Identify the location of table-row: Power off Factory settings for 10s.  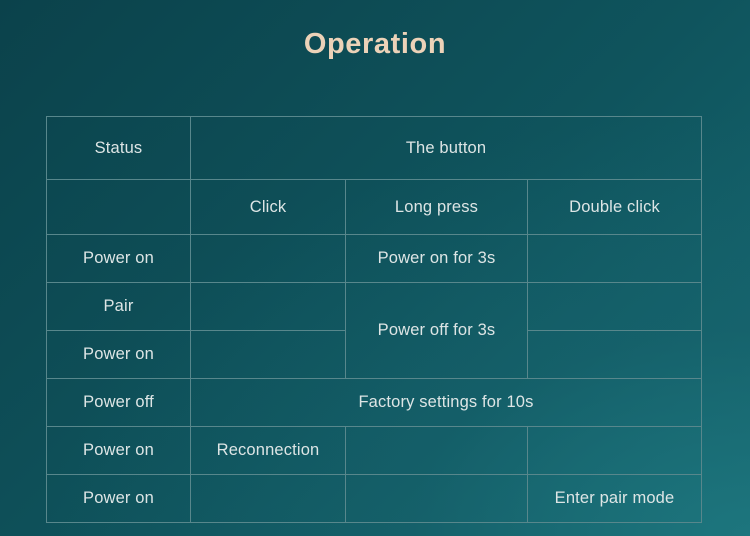
(374, 402).